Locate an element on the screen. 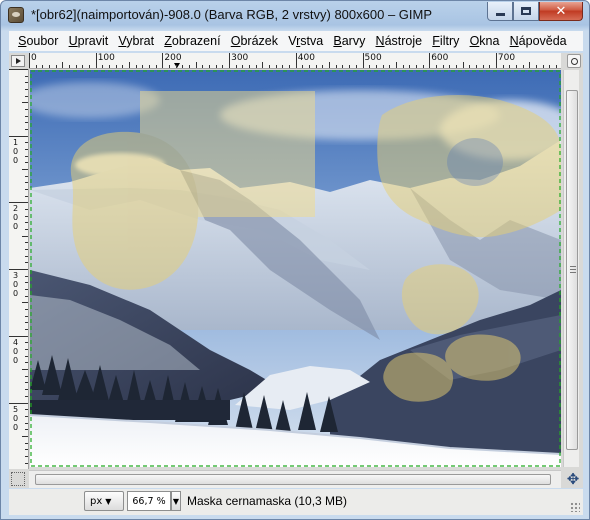 Image resolution: width=590 pixels, height=520 pixels. ruler-label: 200 is located at coordinates (173, 58).